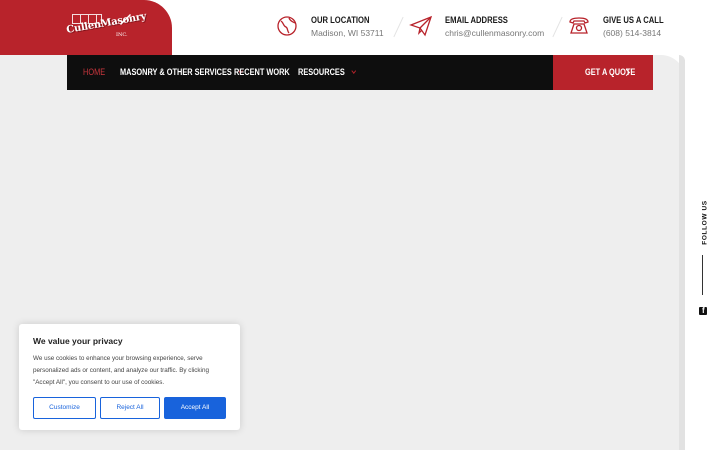  What do you see at coordinates (632, 33) in the screenshot?
I see `contact-phone-value: (608) 514-3814` at bounding box center [632, 33].